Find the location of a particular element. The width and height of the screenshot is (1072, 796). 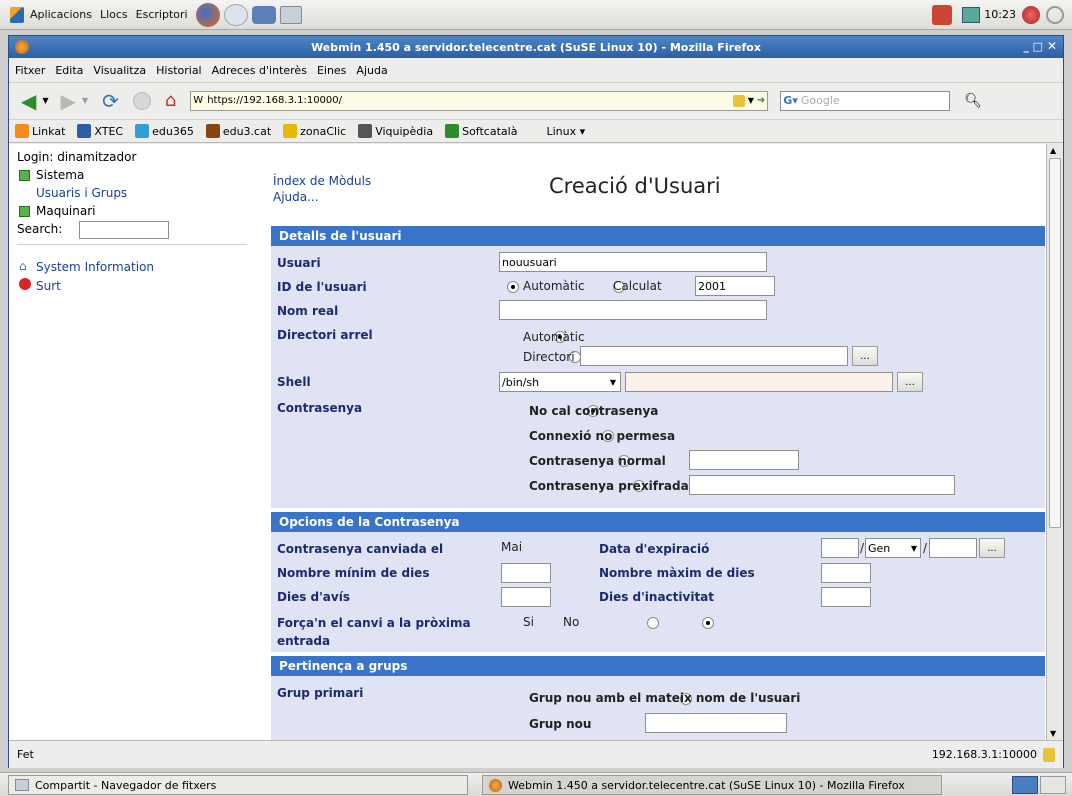

forward-history-icon: ▼ is located at coordinates (85, 100).